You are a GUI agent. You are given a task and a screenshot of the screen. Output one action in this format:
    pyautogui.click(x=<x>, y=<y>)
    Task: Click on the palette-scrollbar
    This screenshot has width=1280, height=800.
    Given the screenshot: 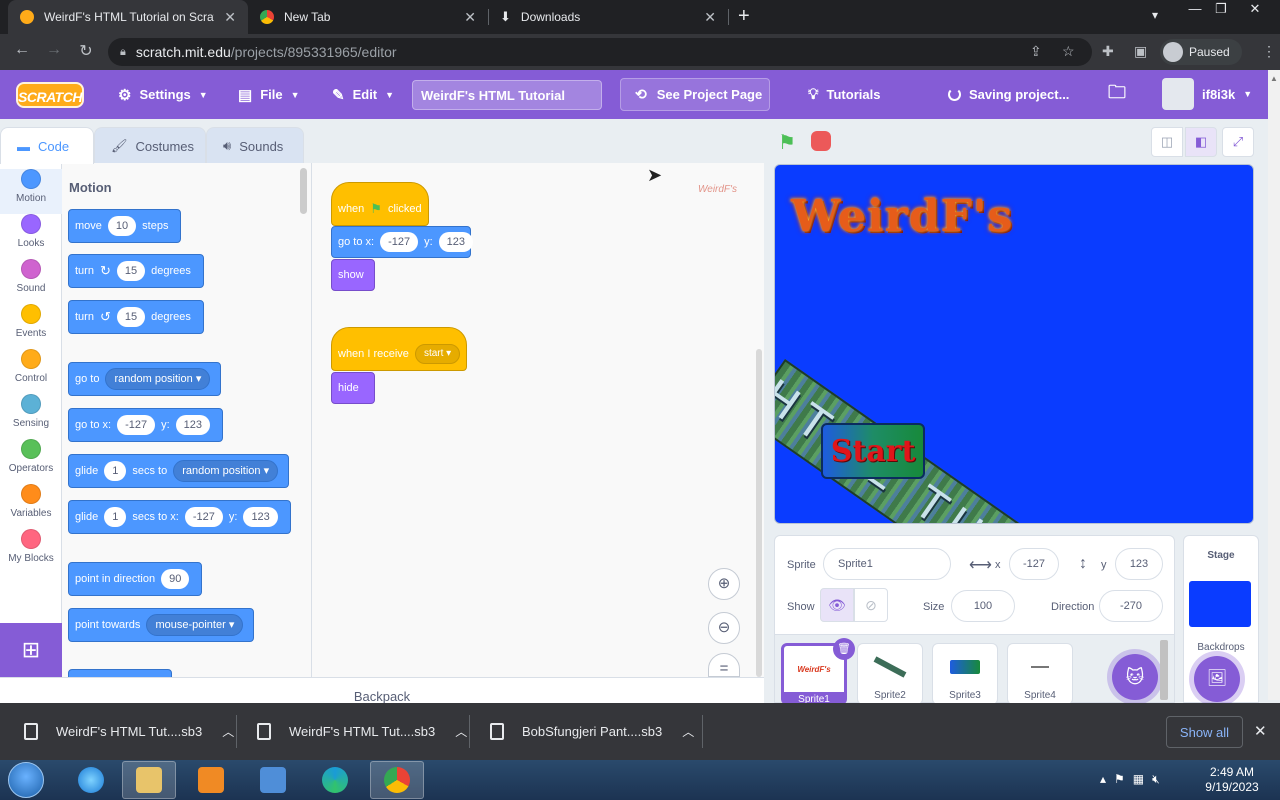 What is the action you would take?
    pyautogui.click(x=303, y=191)
    